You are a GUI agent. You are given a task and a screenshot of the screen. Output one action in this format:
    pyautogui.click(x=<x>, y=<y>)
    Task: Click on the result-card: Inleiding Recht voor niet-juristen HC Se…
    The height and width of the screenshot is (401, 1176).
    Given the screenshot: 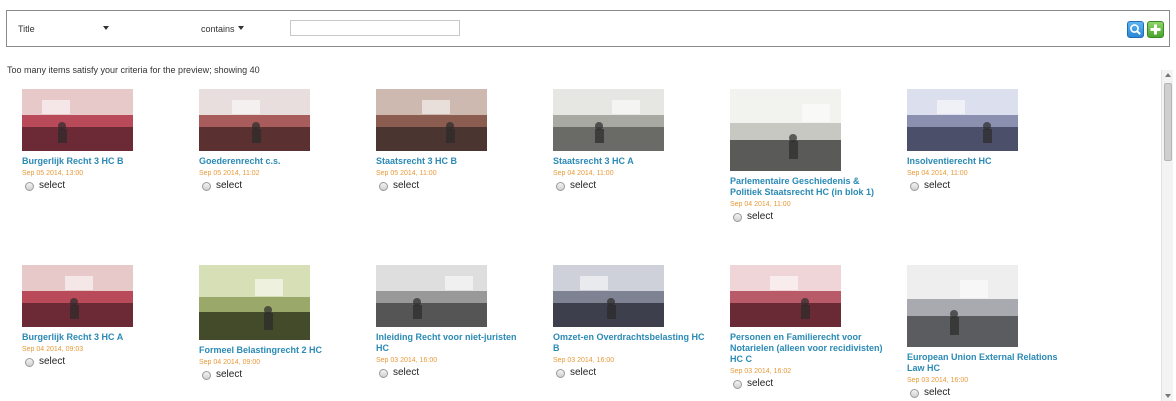 What is the action you would take?
    pyautogui.click(x=456, y=321)
    